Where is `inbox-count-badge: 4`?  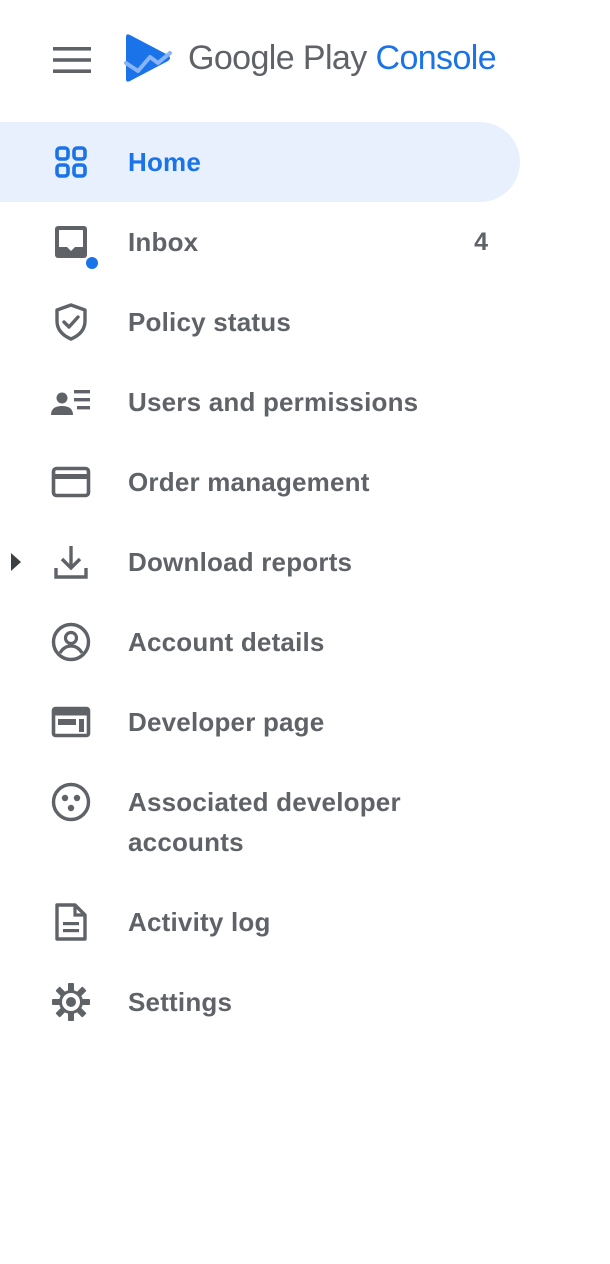
inbox-count-badge: 4 is located at coordinates (481, 242).